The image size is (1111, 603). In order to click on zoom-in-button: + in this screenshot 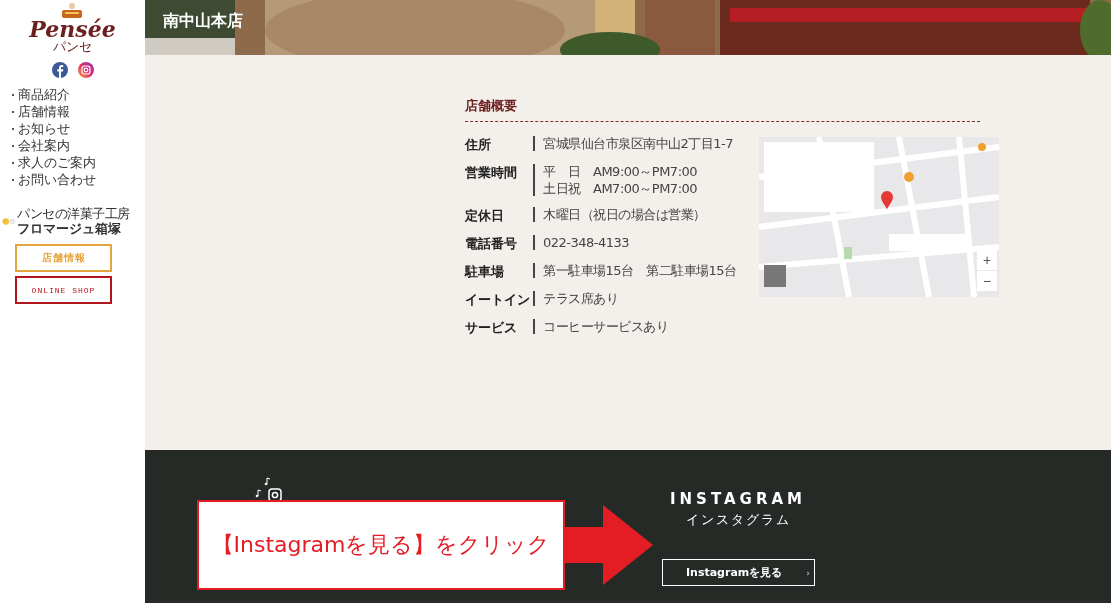, I will do `click(987, 260)`.